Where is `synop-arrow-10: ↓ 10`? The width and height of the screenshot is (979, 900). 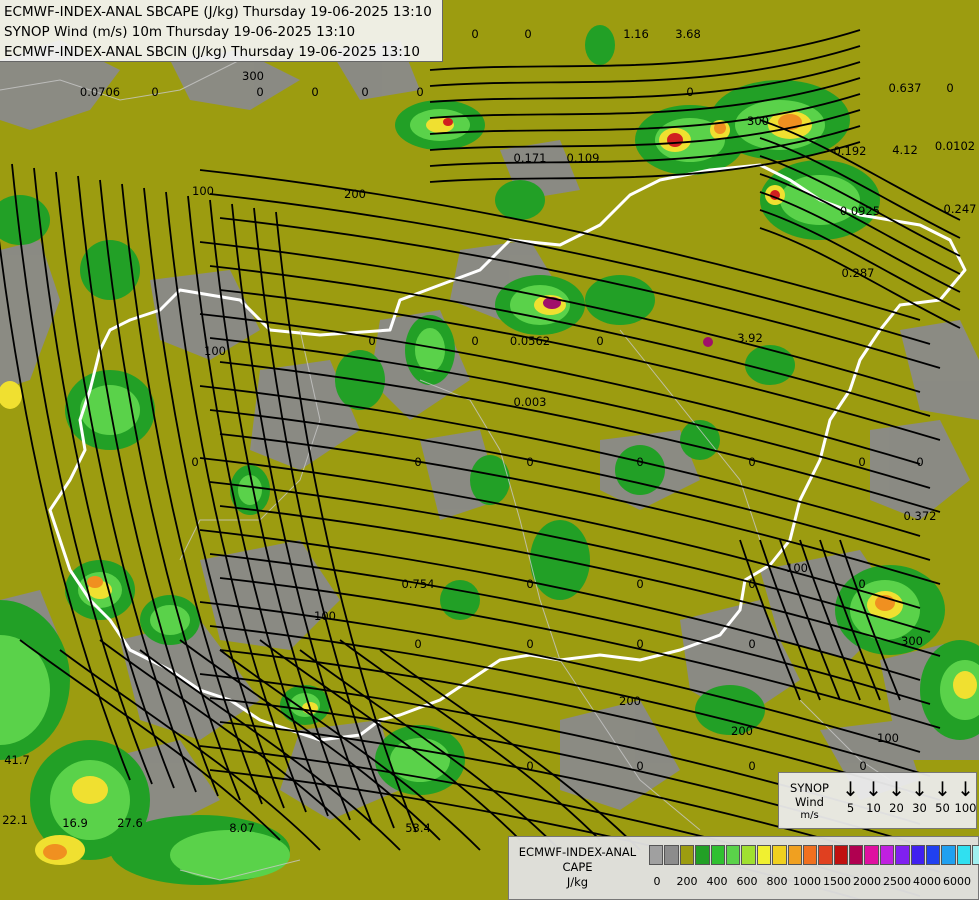
synop-arrow-10: ↓ 10 is located at coordinates (873, 796).